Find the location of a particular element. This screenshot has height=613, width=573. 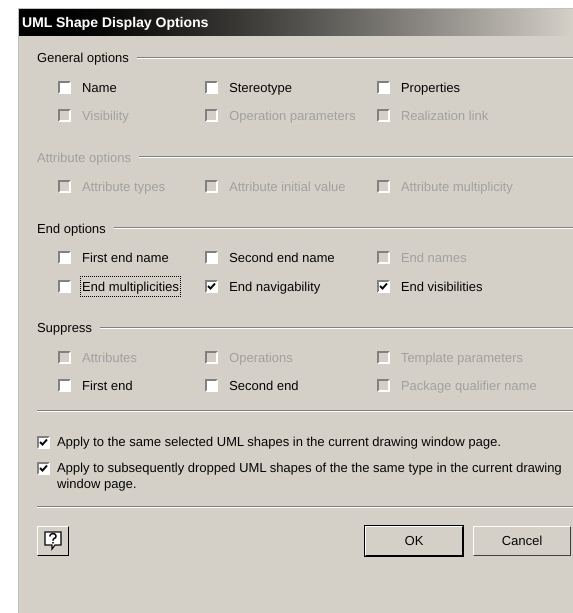

ok-button: OK is located at coordinates (414, 541).